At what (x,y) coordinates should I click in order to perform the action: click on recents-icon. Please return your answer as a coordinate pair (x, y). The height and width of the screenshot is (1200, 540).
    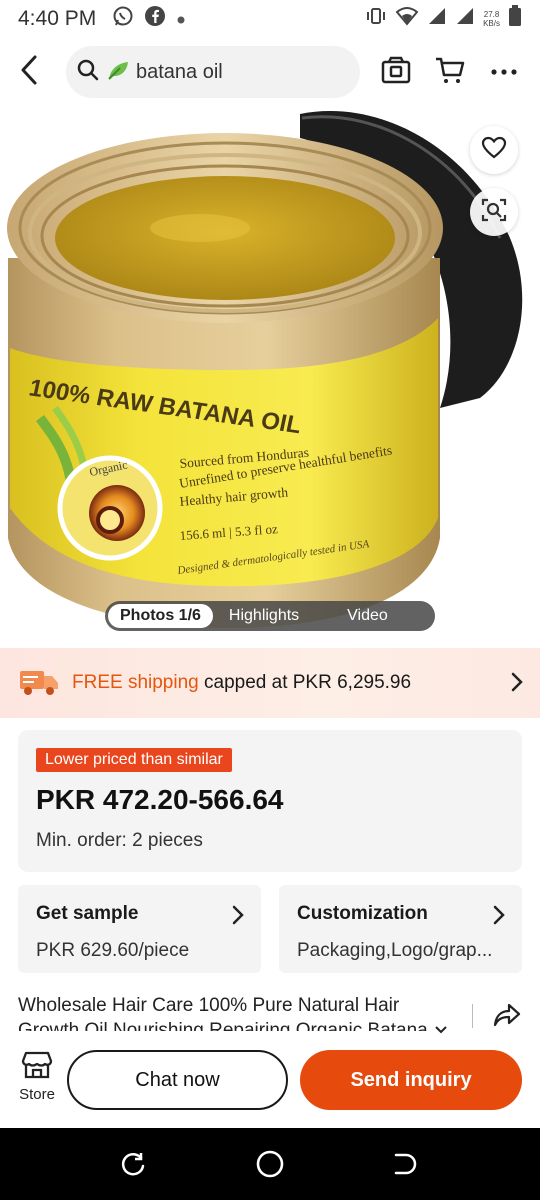
    Looking at the image, I should click on (133, 1166).